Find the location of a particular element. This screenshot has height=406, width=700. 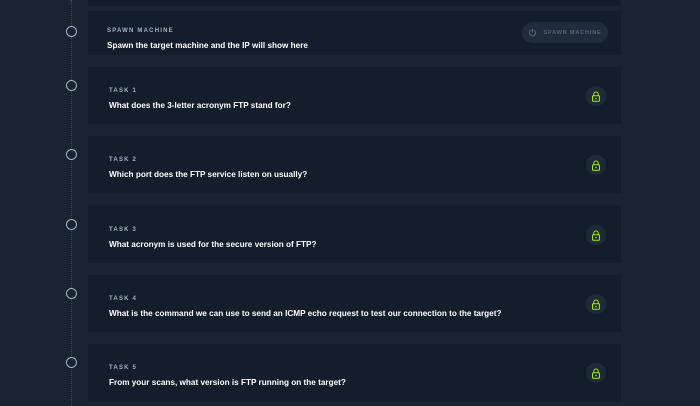

spawn-machine-button: SPAWN MACHINE is located at coordinates (565, 32).